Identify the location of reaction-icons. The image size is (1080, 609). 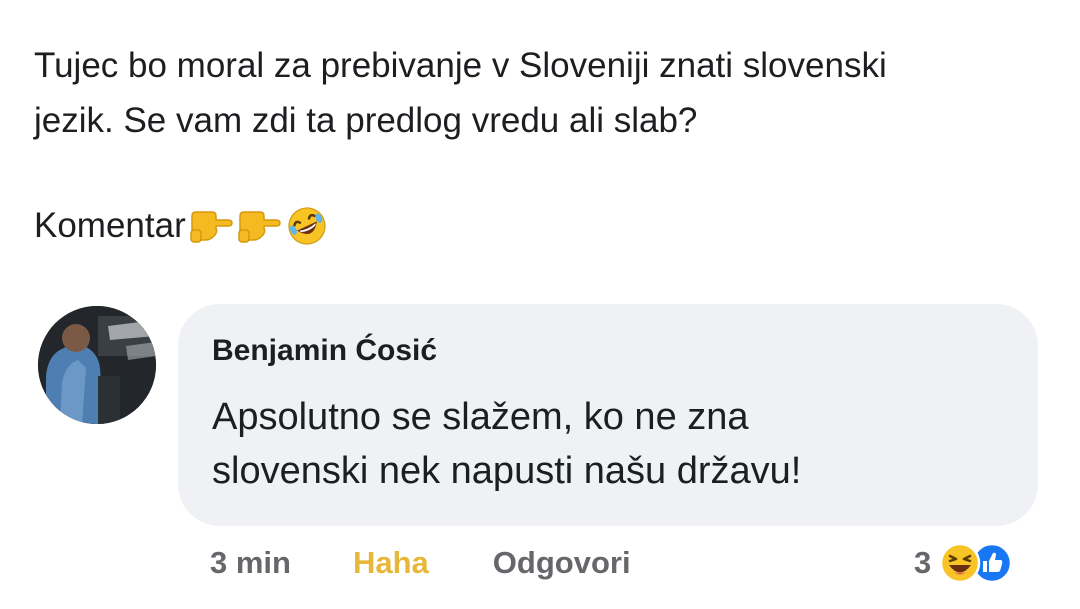
(978, 563).